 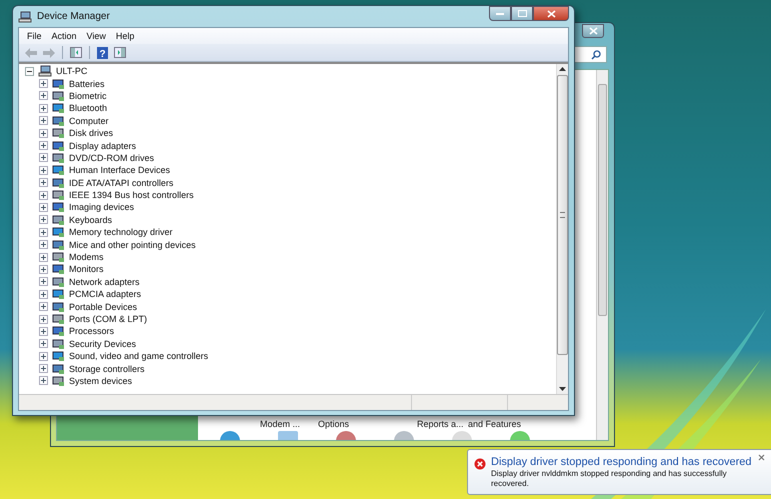 I want to click on minimize-icon, so click(x=500, y=13).